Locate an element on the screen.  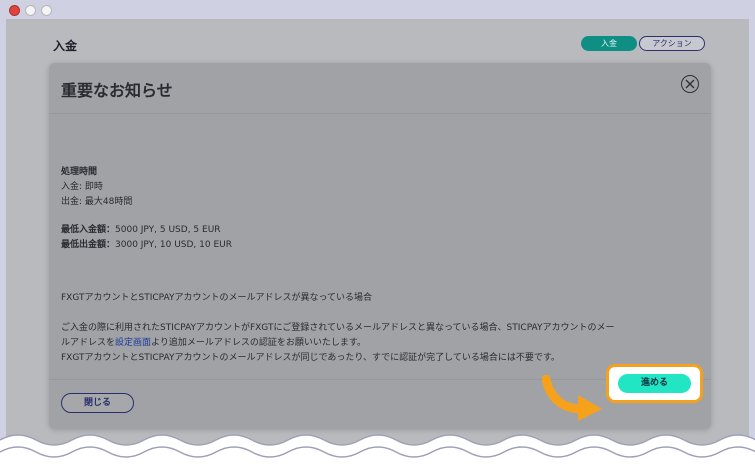
proceed-highlight: 進める is located at coordinates (654, 383).